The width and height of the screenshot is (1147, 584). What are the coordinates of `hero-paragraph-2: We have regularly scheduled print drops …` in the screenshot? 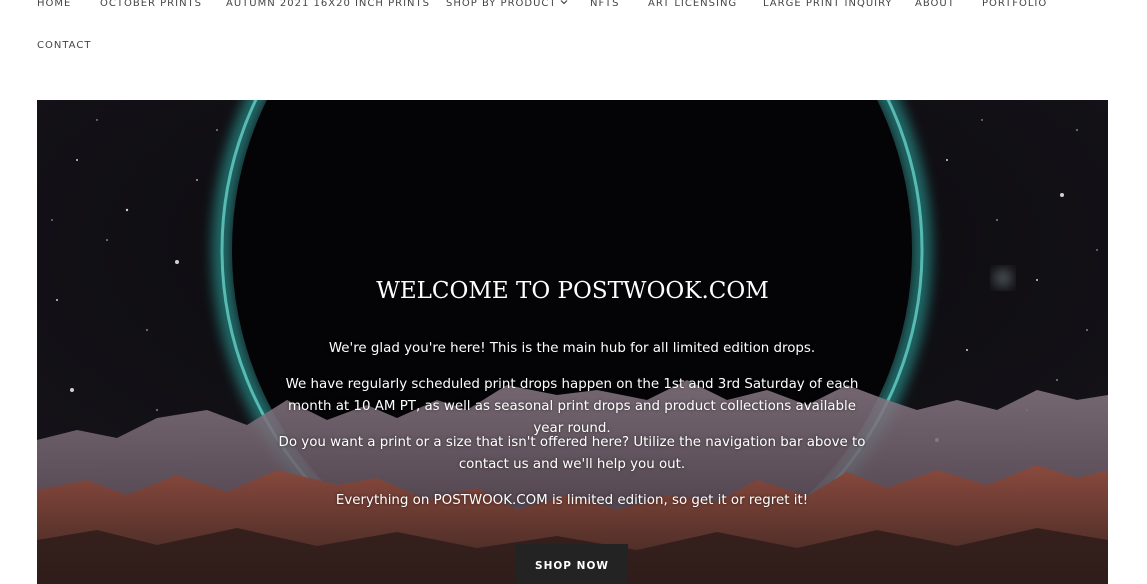 It's located at (572, 406).